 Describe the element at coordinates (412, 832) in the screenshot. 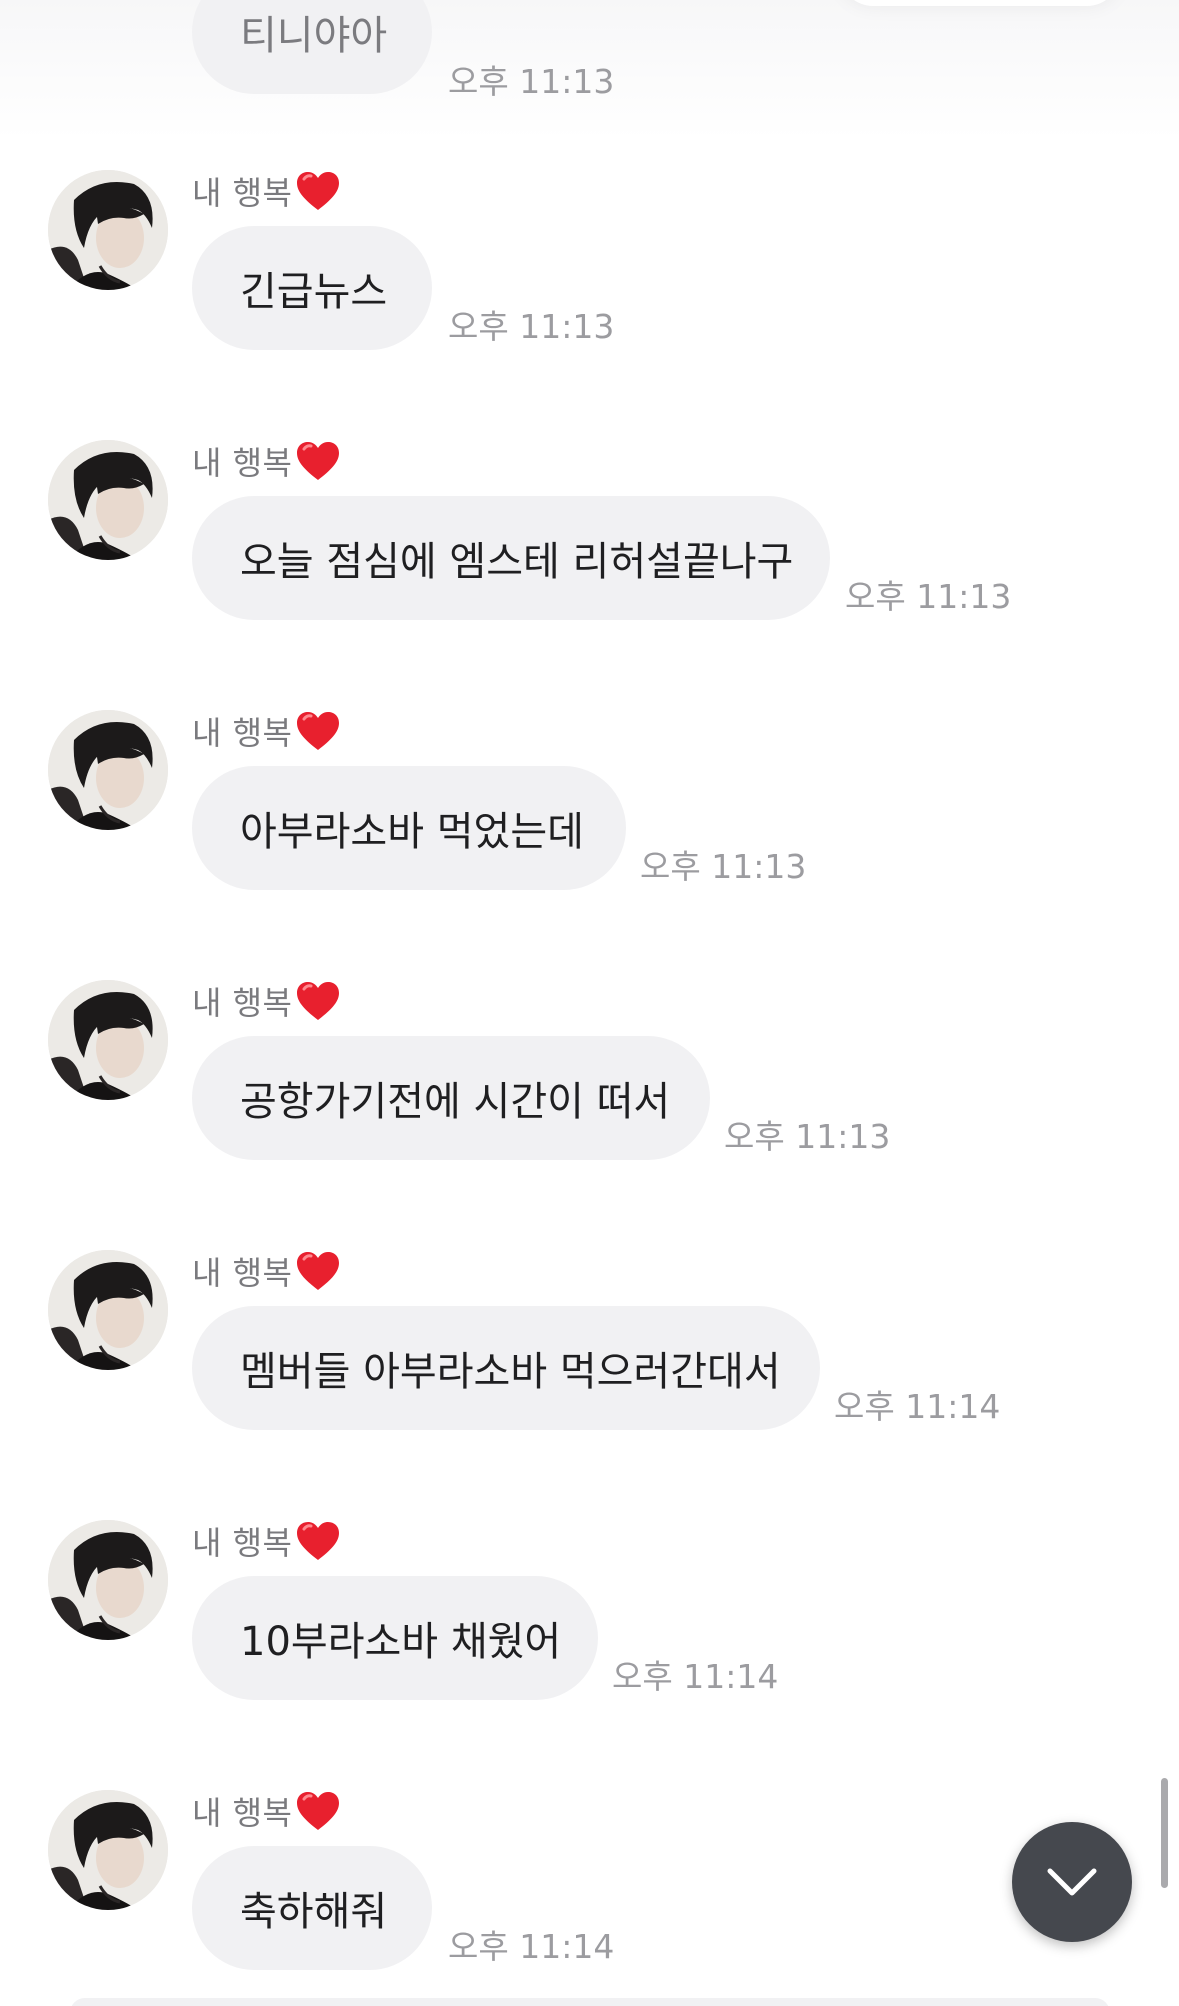

I see `message-text: 아부라소바 먹었는데` at that location.